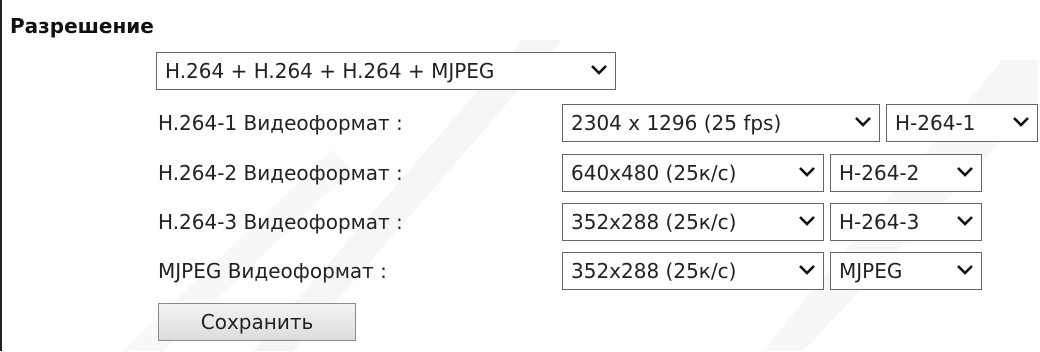 The width and height of the screenshot is (1040, 352). I want to click on h264-2-stream-select: H-264-2, so click(906, 173).